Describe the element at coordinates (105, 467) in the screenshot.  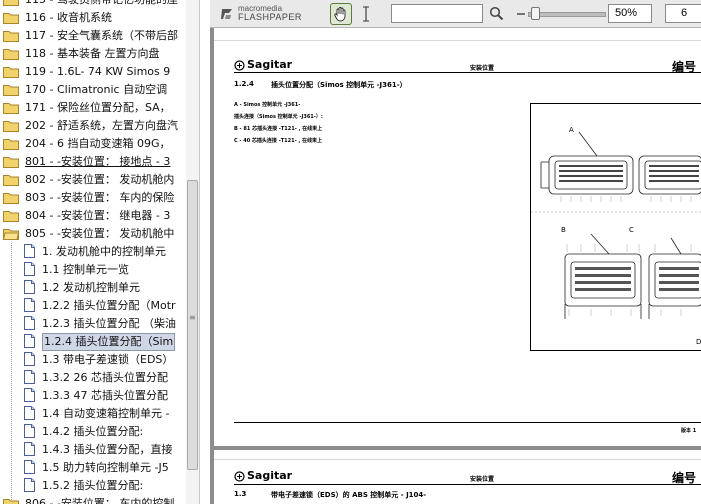
I see `tree-item-label: 1.5 助力转向控制单元 -J5` at that location.